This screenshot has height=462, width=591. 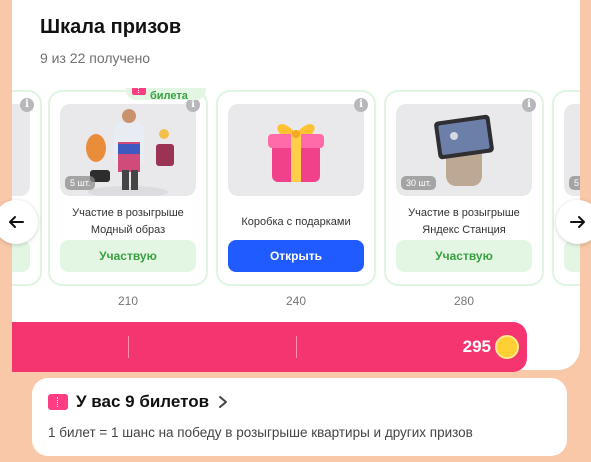 What do you see at coordinates (419, 183) in the screenshot?
I see `prize-quantity: 30 шт.` at bounding box center [419, 183].